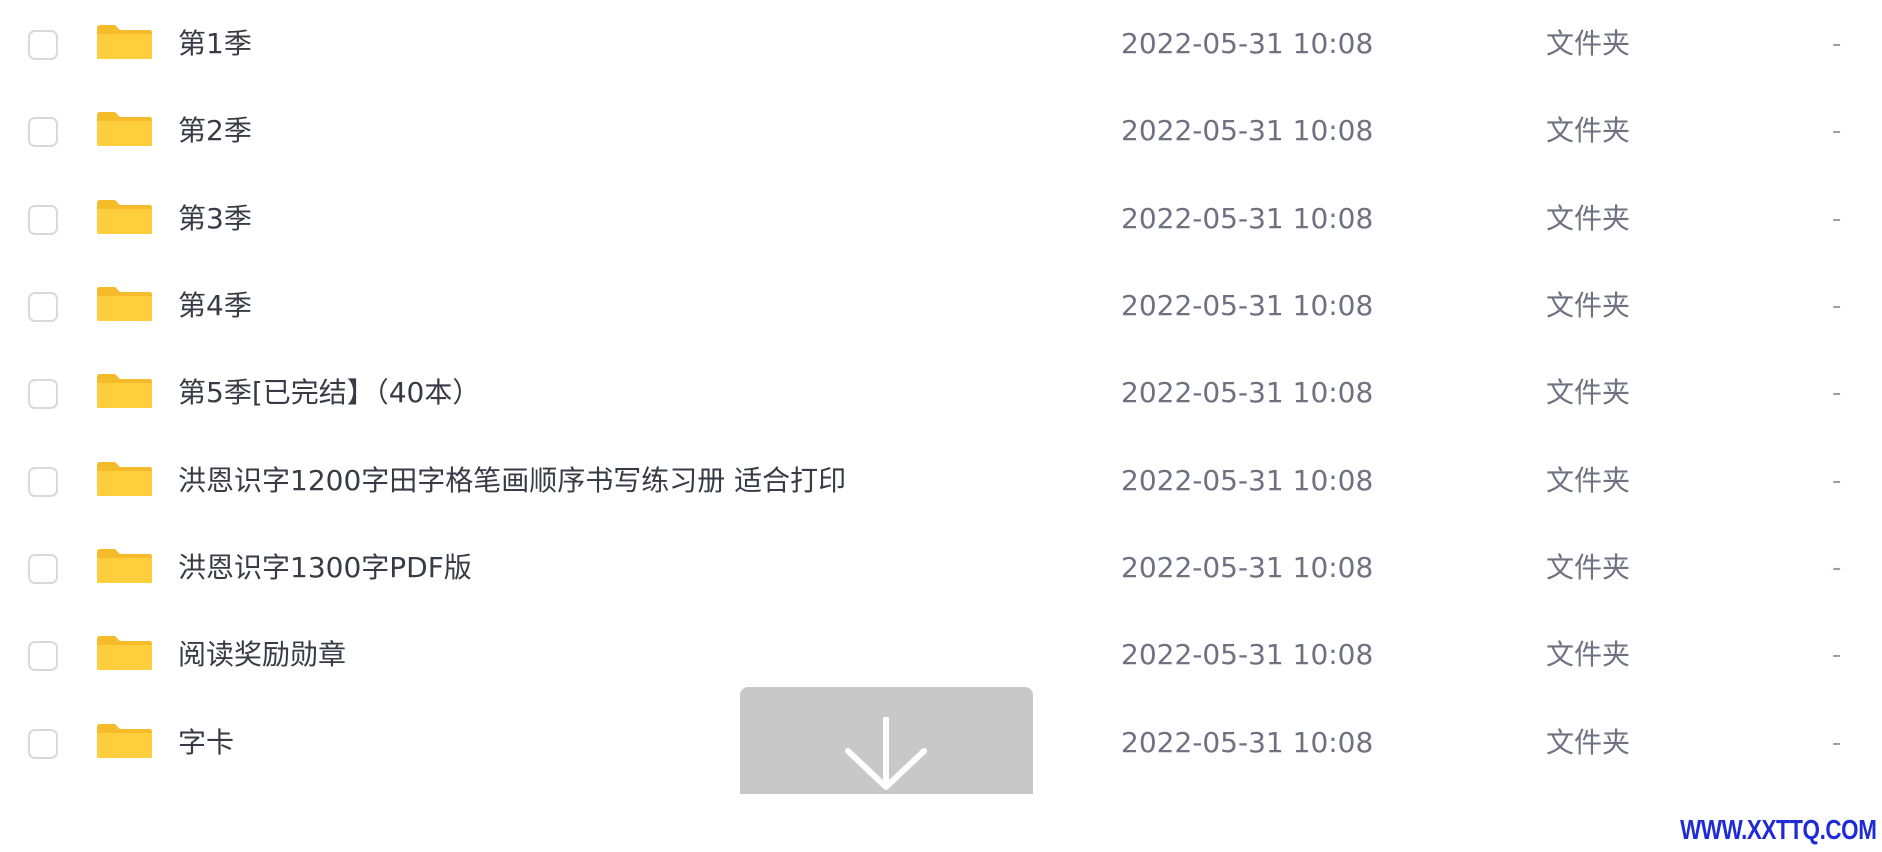 This screenshot has height=852, width=1882. What do you see at coordinates (941, 655) in the screenshot?
I see `file-row: 阅读奖励勋章 2022-05-31 10:08 文件夹 -` at bounding box center [941, 655].